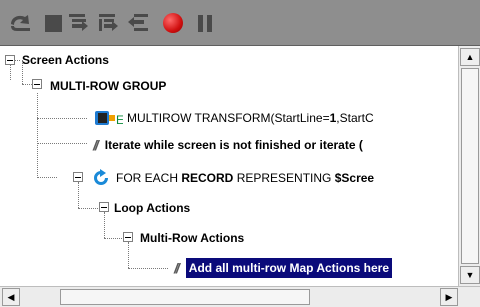 The width and height of the screenshot is (480, 307). I want to click on loop-icon, so click(101, 178).